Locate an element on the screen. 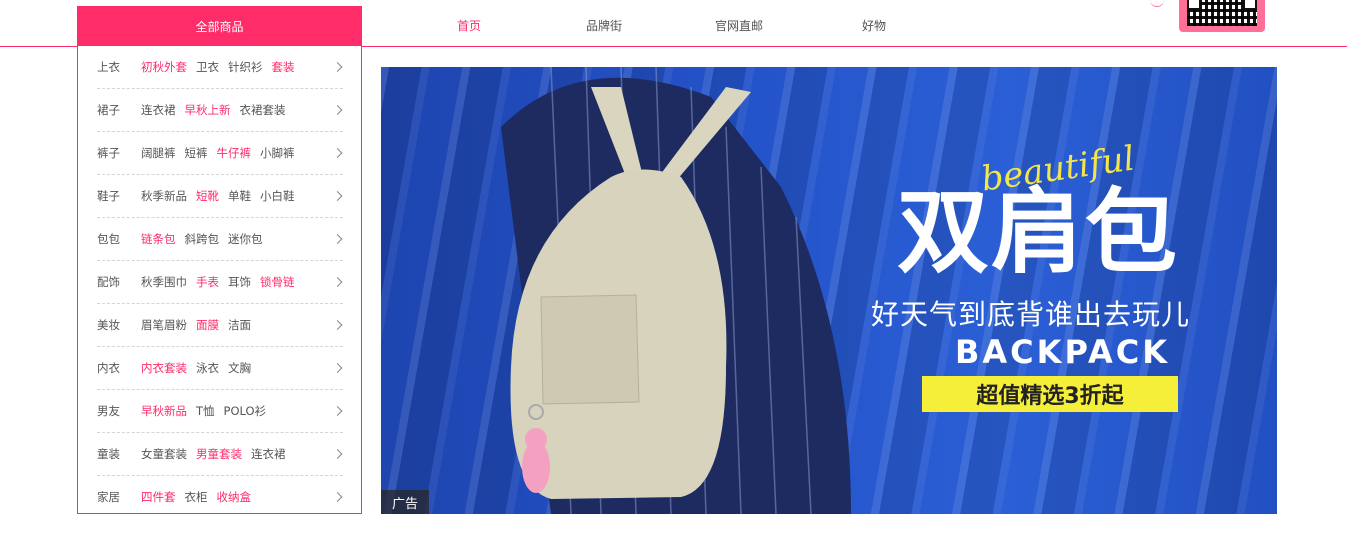  subcategory-link: 秋季围巾 is located at coordinates (164, 282).